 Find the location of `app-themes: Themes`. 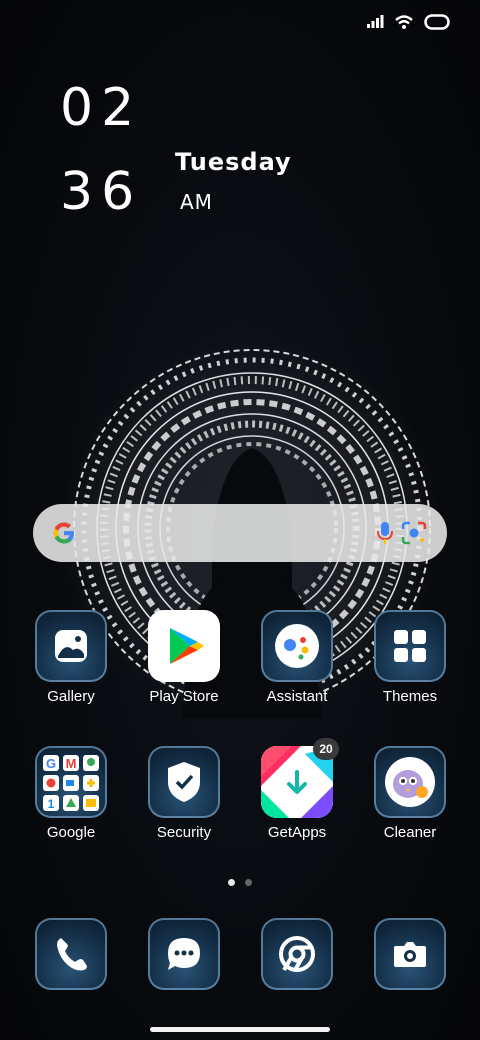

app-themes: Themes is located at coordinates (410, 657).